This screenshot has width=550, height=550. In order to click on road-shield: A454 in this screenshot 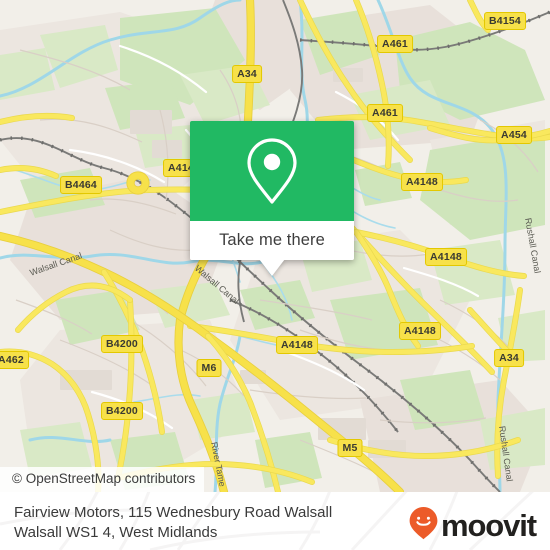, I will do `click(514, 135)`.